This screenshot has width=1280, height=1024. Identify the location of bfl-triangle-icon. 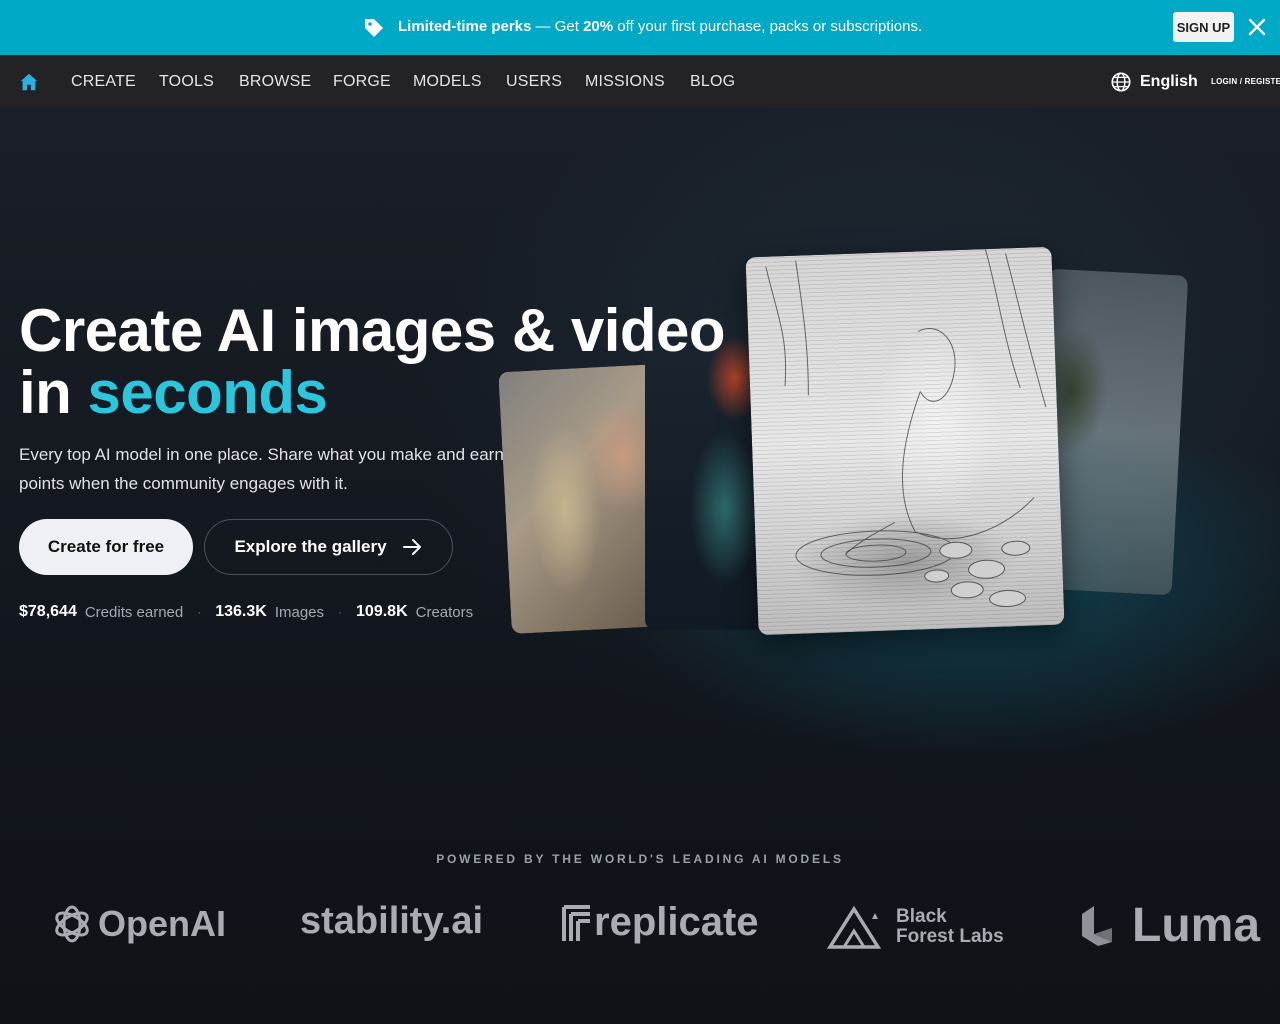
(854, 927).